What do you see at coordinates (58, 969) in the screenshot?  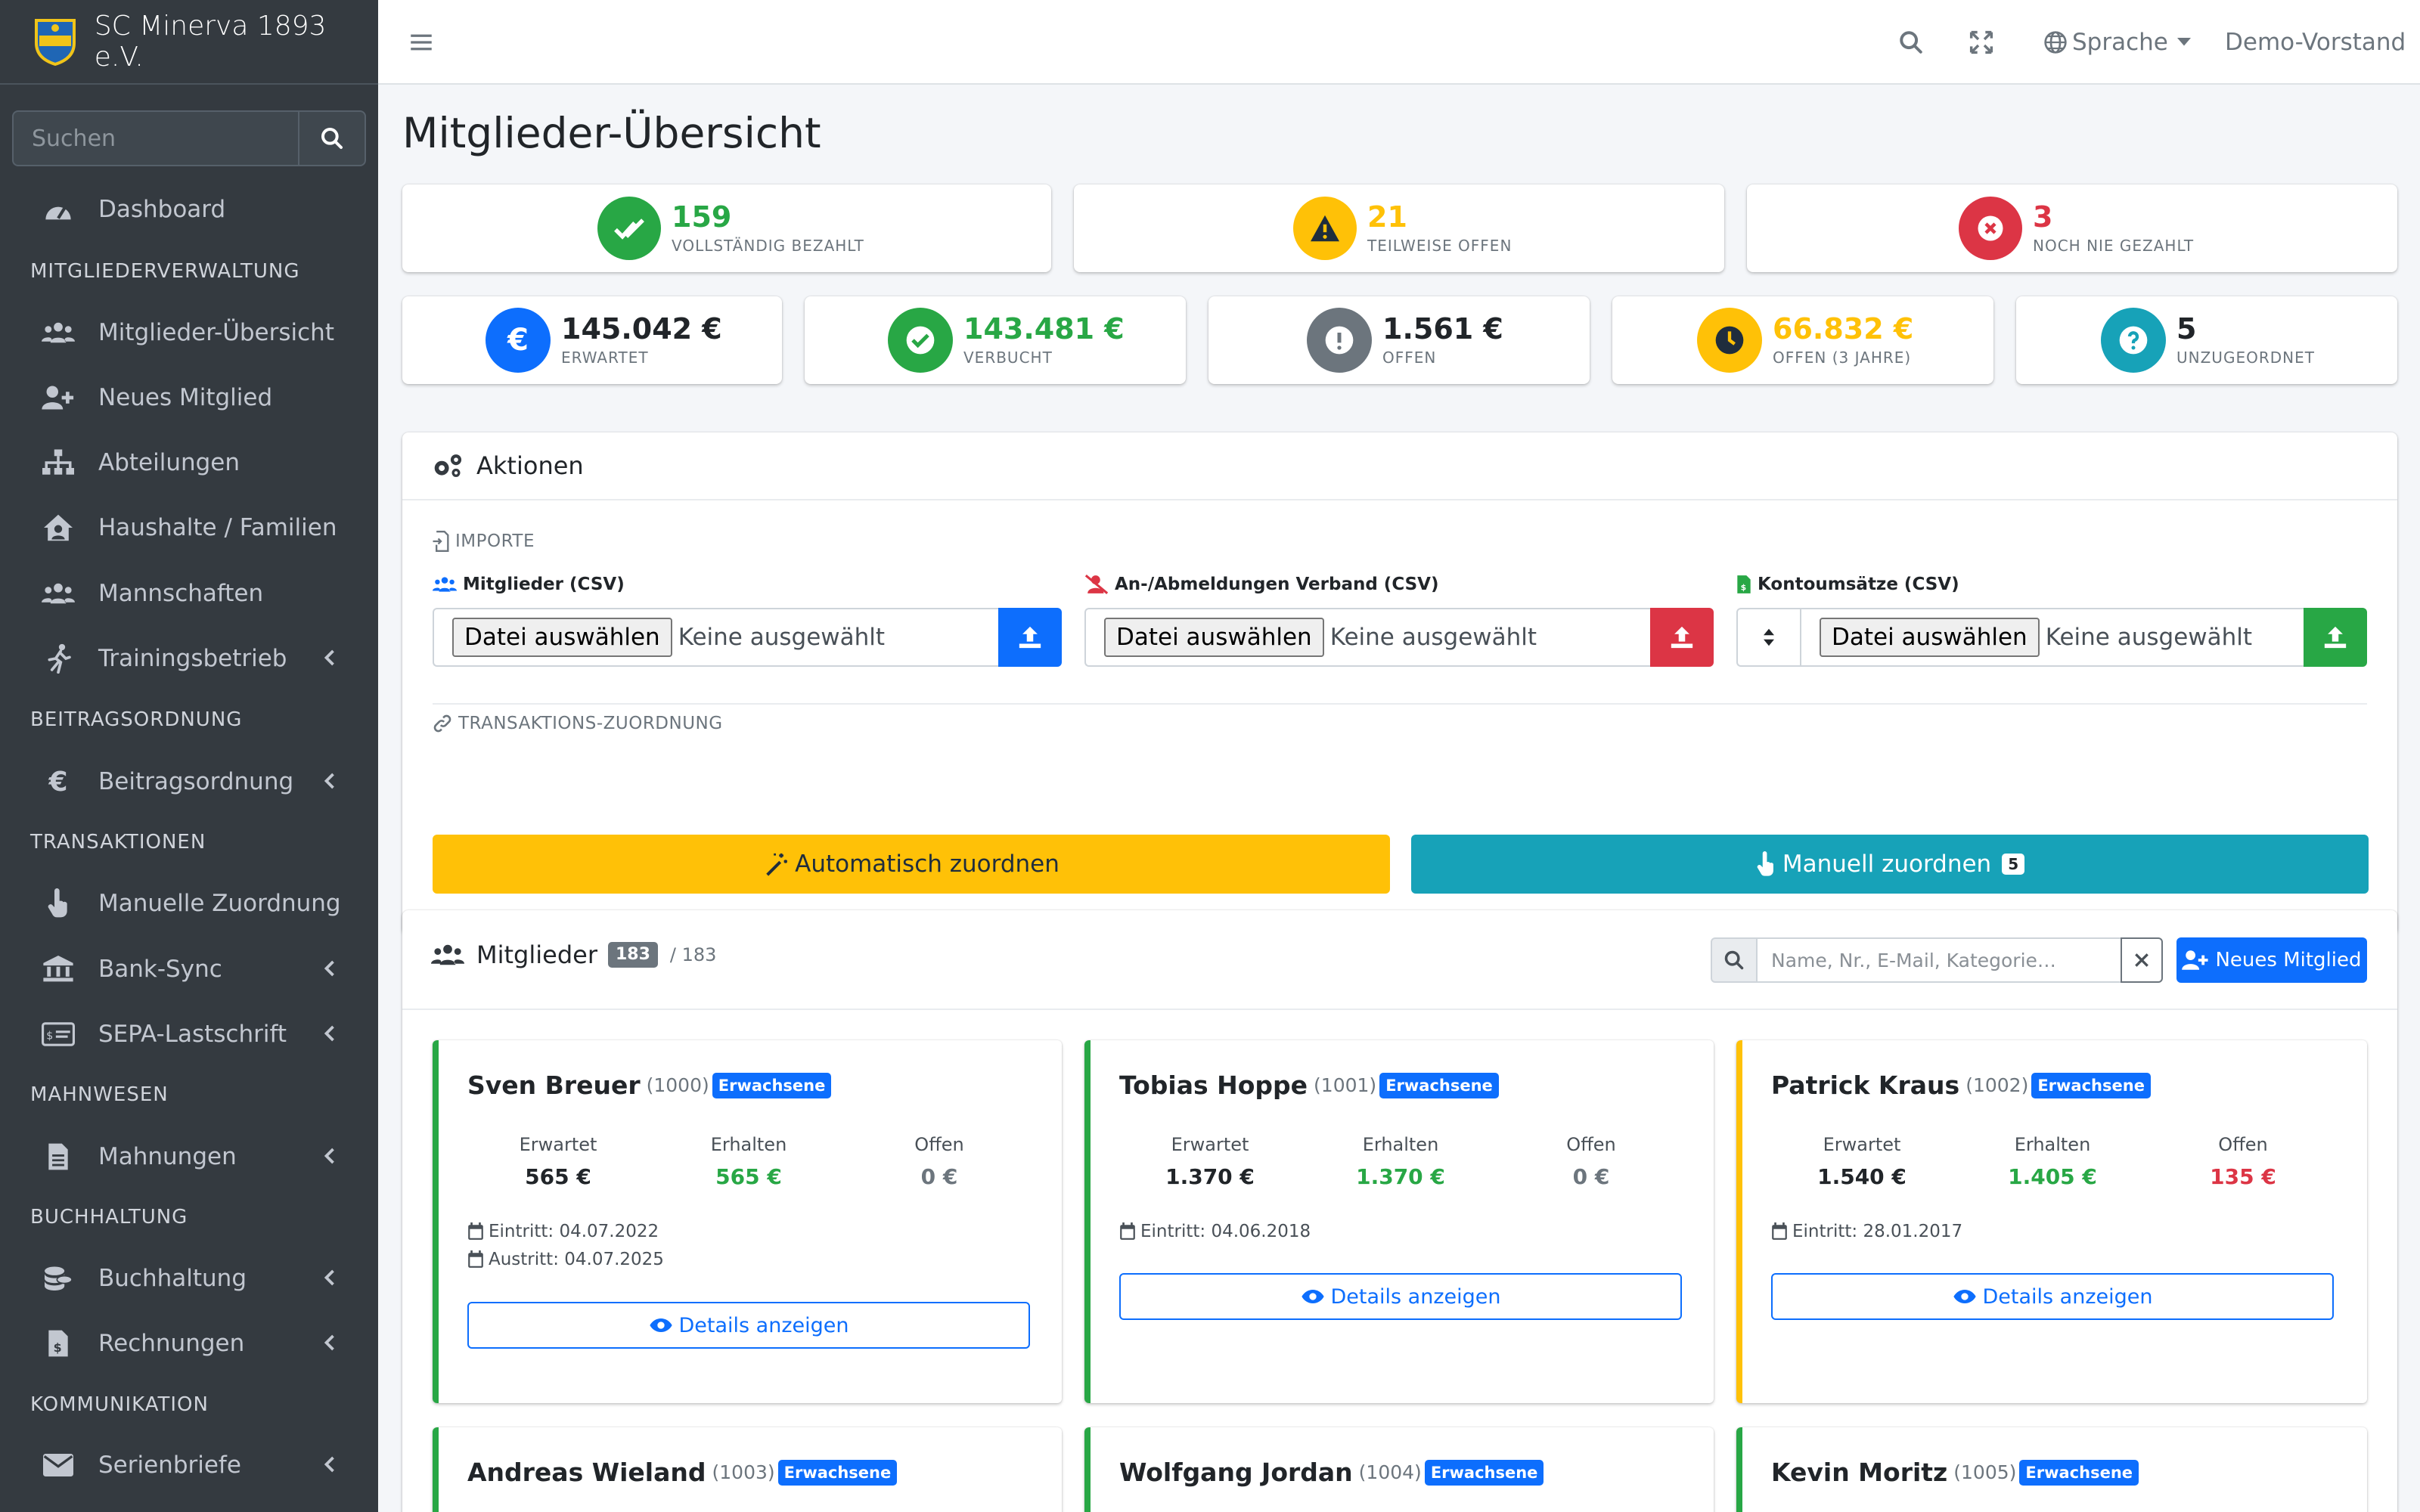 I see `university-icon` at bounding box center [58, 969].